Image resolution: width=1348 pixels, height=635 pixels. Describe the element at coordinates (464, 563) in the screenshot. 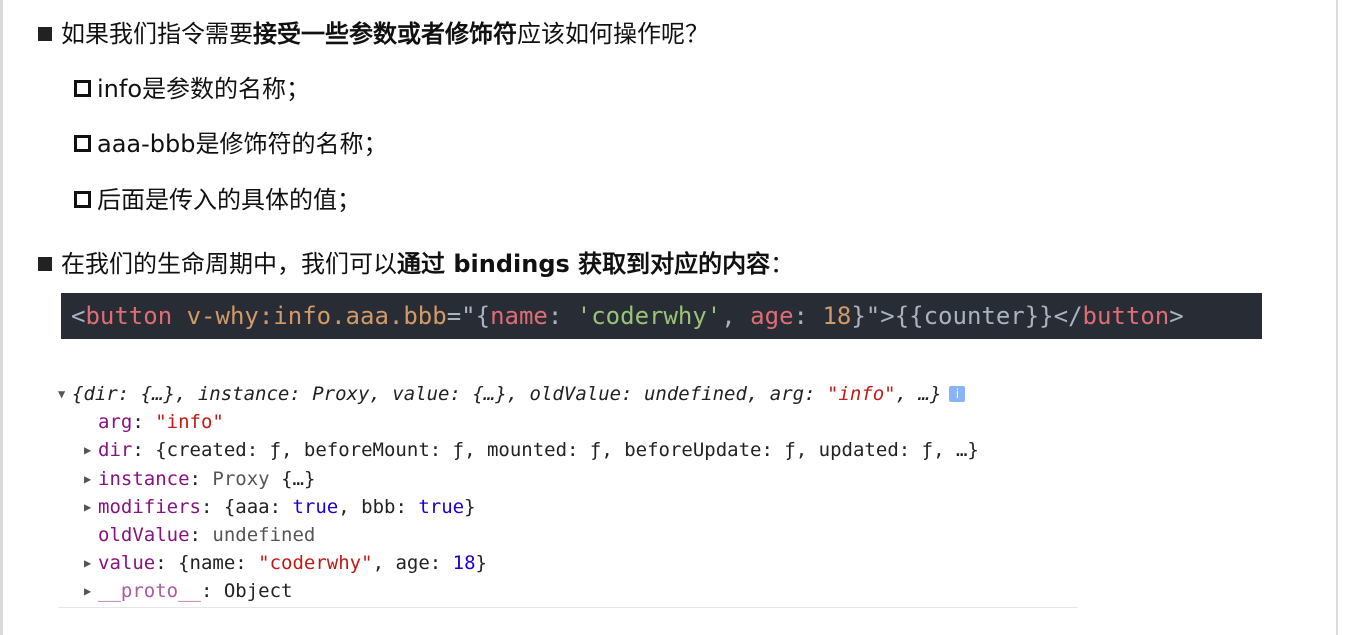

I see `prop-number-age: 18` at that location.